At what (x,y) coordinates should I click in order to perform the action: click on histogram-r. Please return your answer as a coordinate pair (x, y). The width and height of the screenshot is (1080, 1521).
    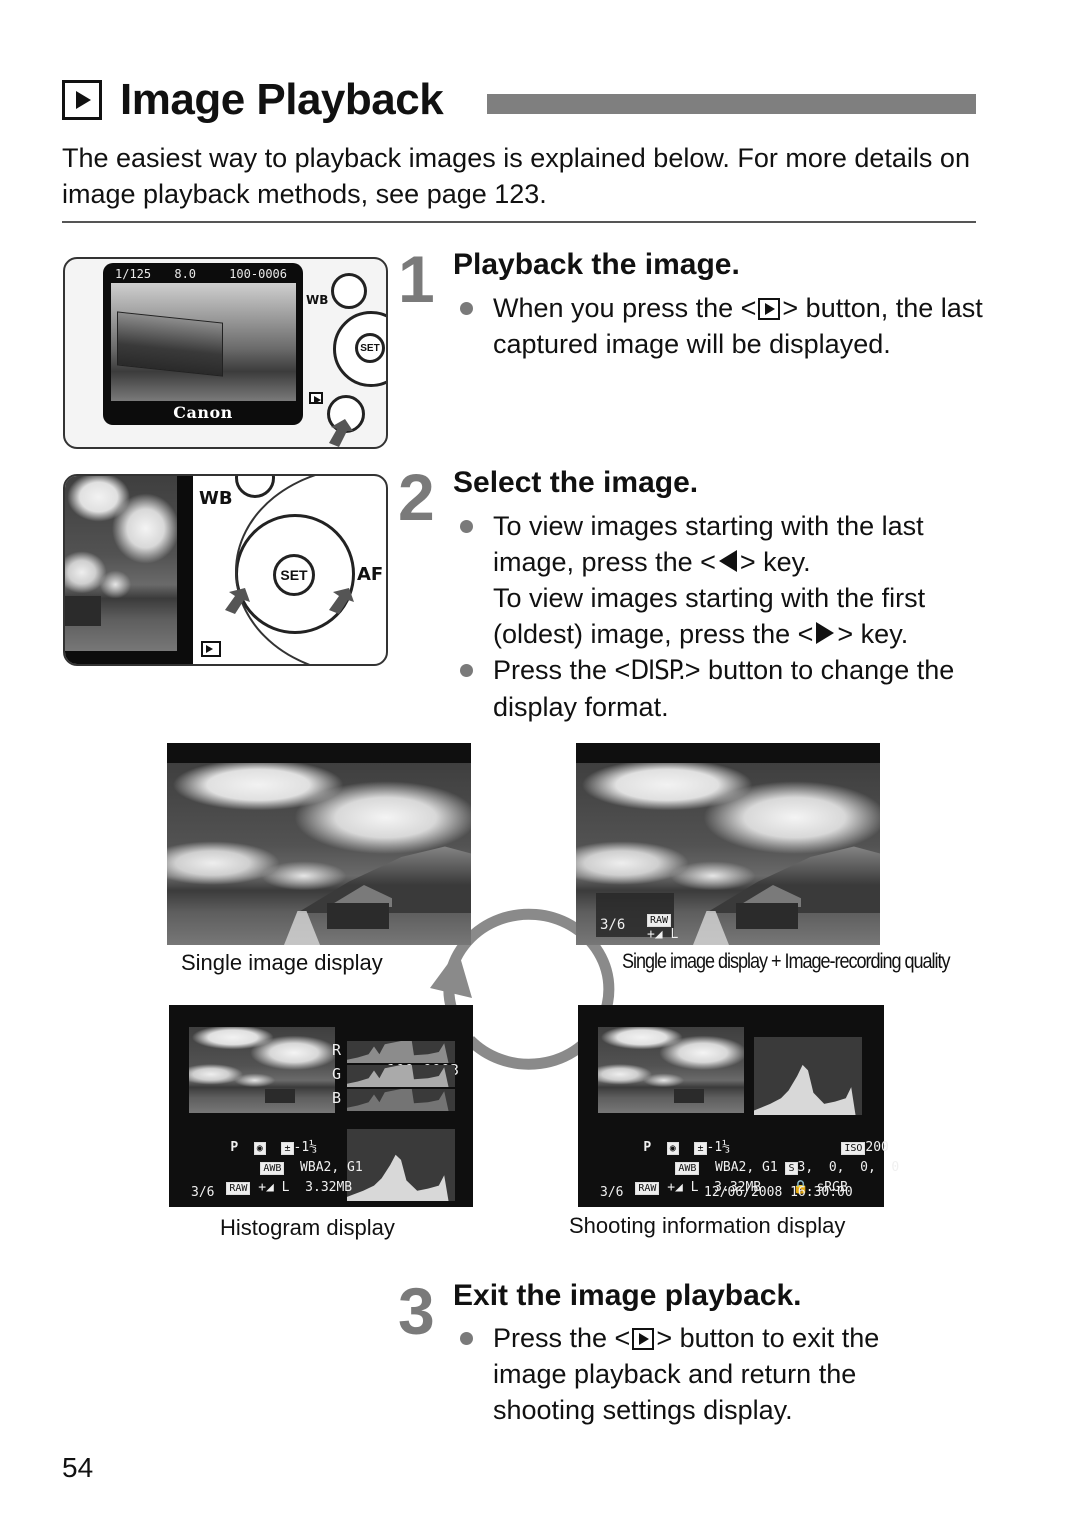
    Looking at the image, I should click on (401, 1052).